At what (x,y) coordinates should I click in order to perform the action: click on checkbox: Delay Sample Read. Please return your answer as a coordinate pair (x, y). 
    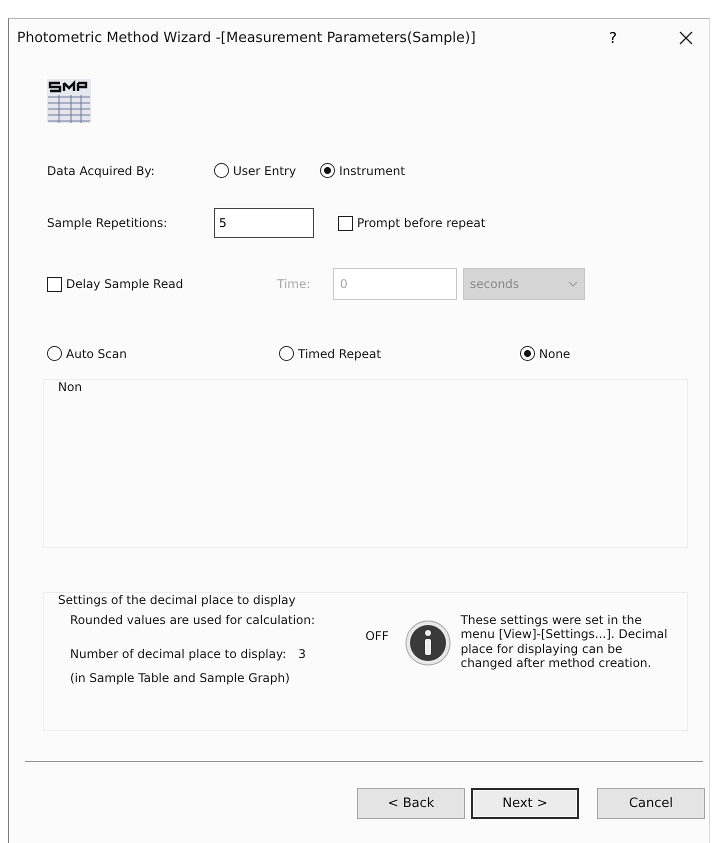
    Looking at the image, I should click on (162, 284).